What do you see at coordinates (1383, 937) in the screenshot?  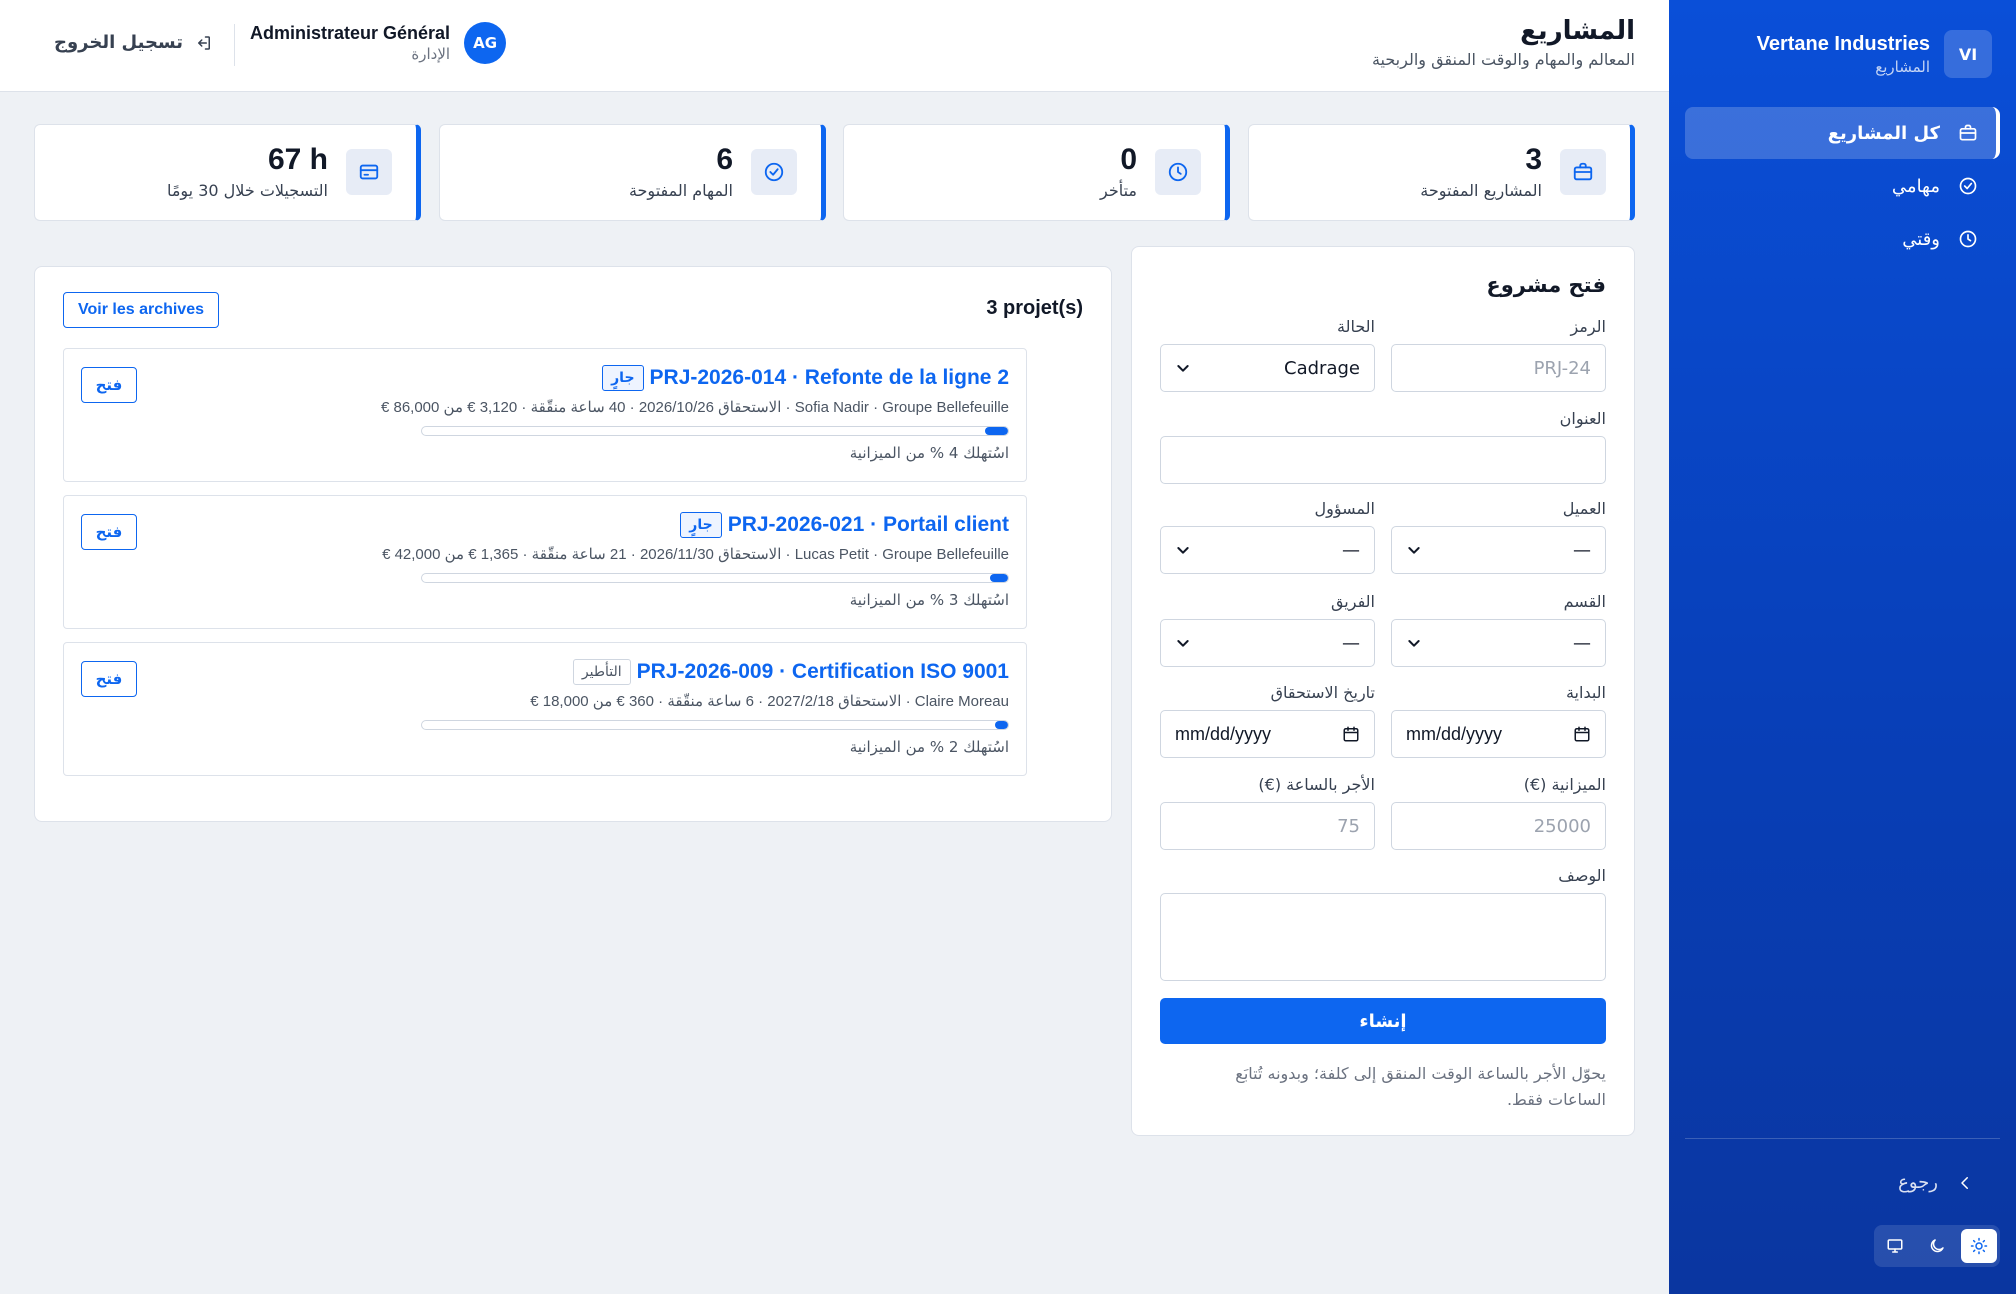 I see `description-textarea` at bounding box center [1383, 937].